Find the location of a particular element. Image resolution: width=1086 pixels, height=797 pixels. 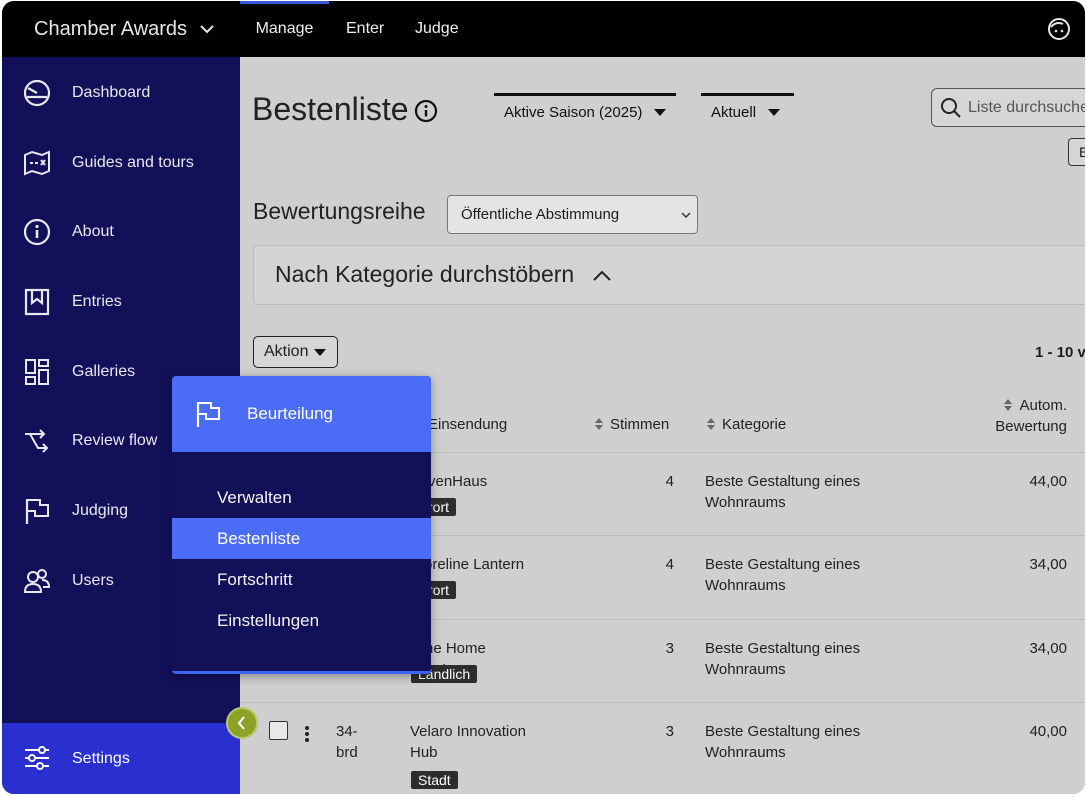

column-header-label: Einsendung is located at coordinates (468, 424).